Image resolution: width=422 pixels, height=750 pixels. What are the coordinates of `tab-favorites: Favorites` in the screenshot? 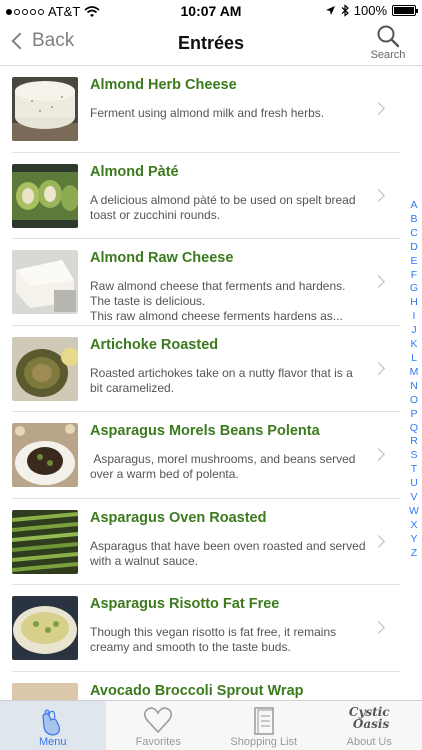 It's located at (159, 725).